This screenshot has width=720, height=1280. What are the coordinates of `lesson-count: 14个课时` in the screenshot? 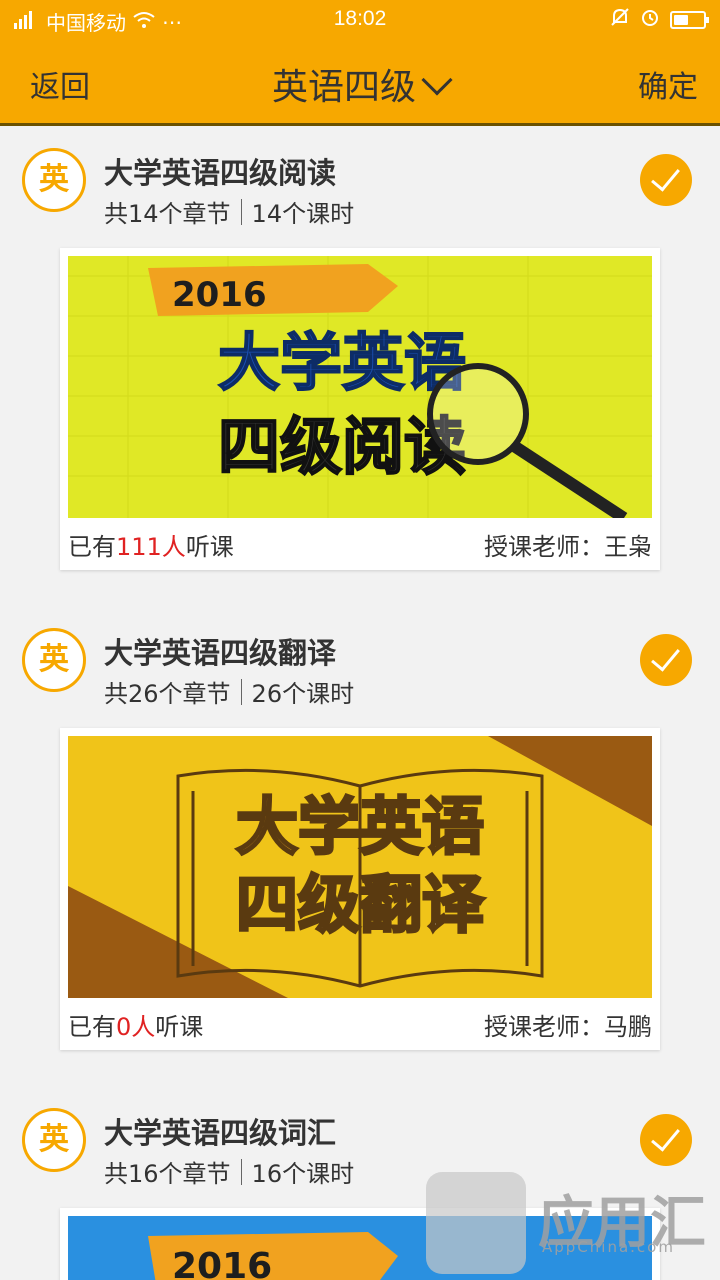 It's located at (303, 214).